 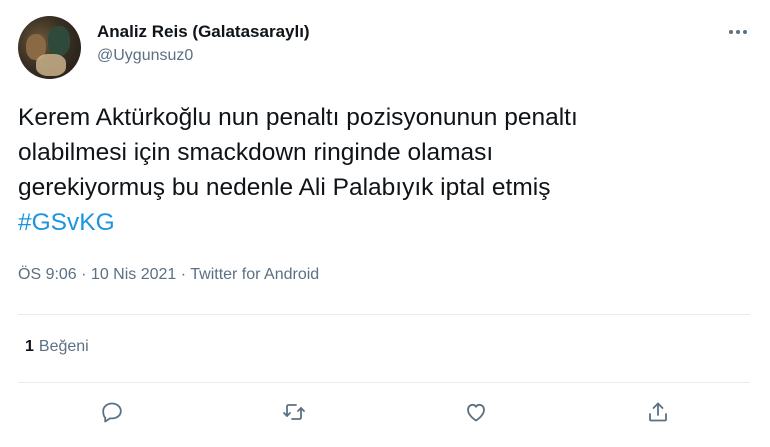 What do you see at coordinates (145, 56) in the screenshot?
I see `author-handle: @Uygunsuz0` at bounding box center [145, 56].